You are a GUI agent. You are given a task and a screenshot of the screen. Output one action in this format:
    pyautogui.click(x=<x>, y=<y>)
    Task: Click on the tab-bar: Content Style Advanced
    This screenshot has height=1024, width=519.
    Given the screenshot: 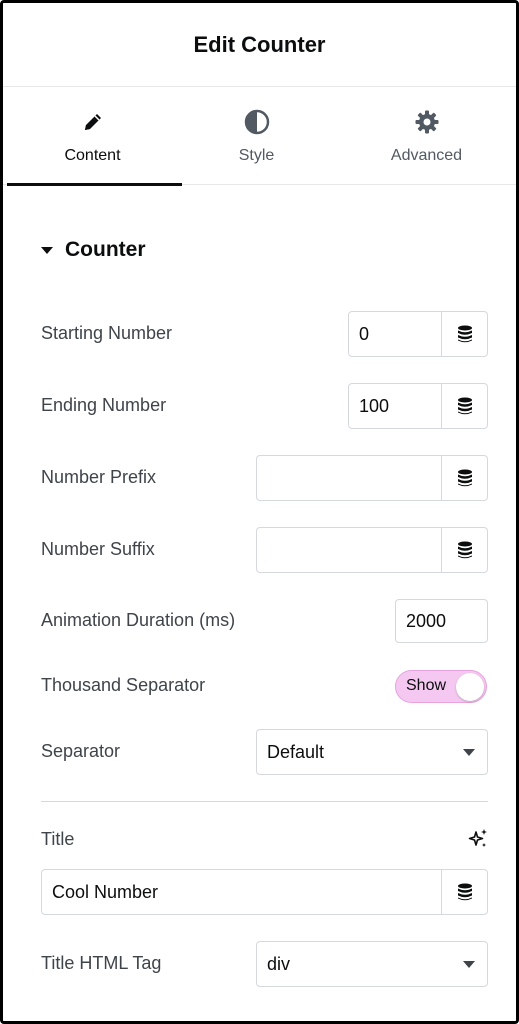 What is the action you would take?
    pyautogui.click(x=259, y=136)
    